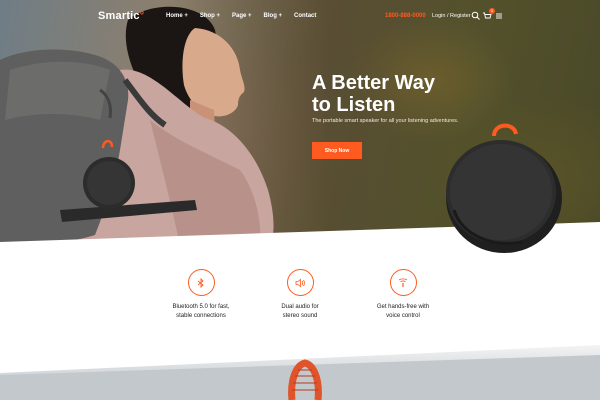  Describe the element at coordinates (403, 294) in the screenshot. I see `feature-voice-control: Get hands-free with voice control` at that location.